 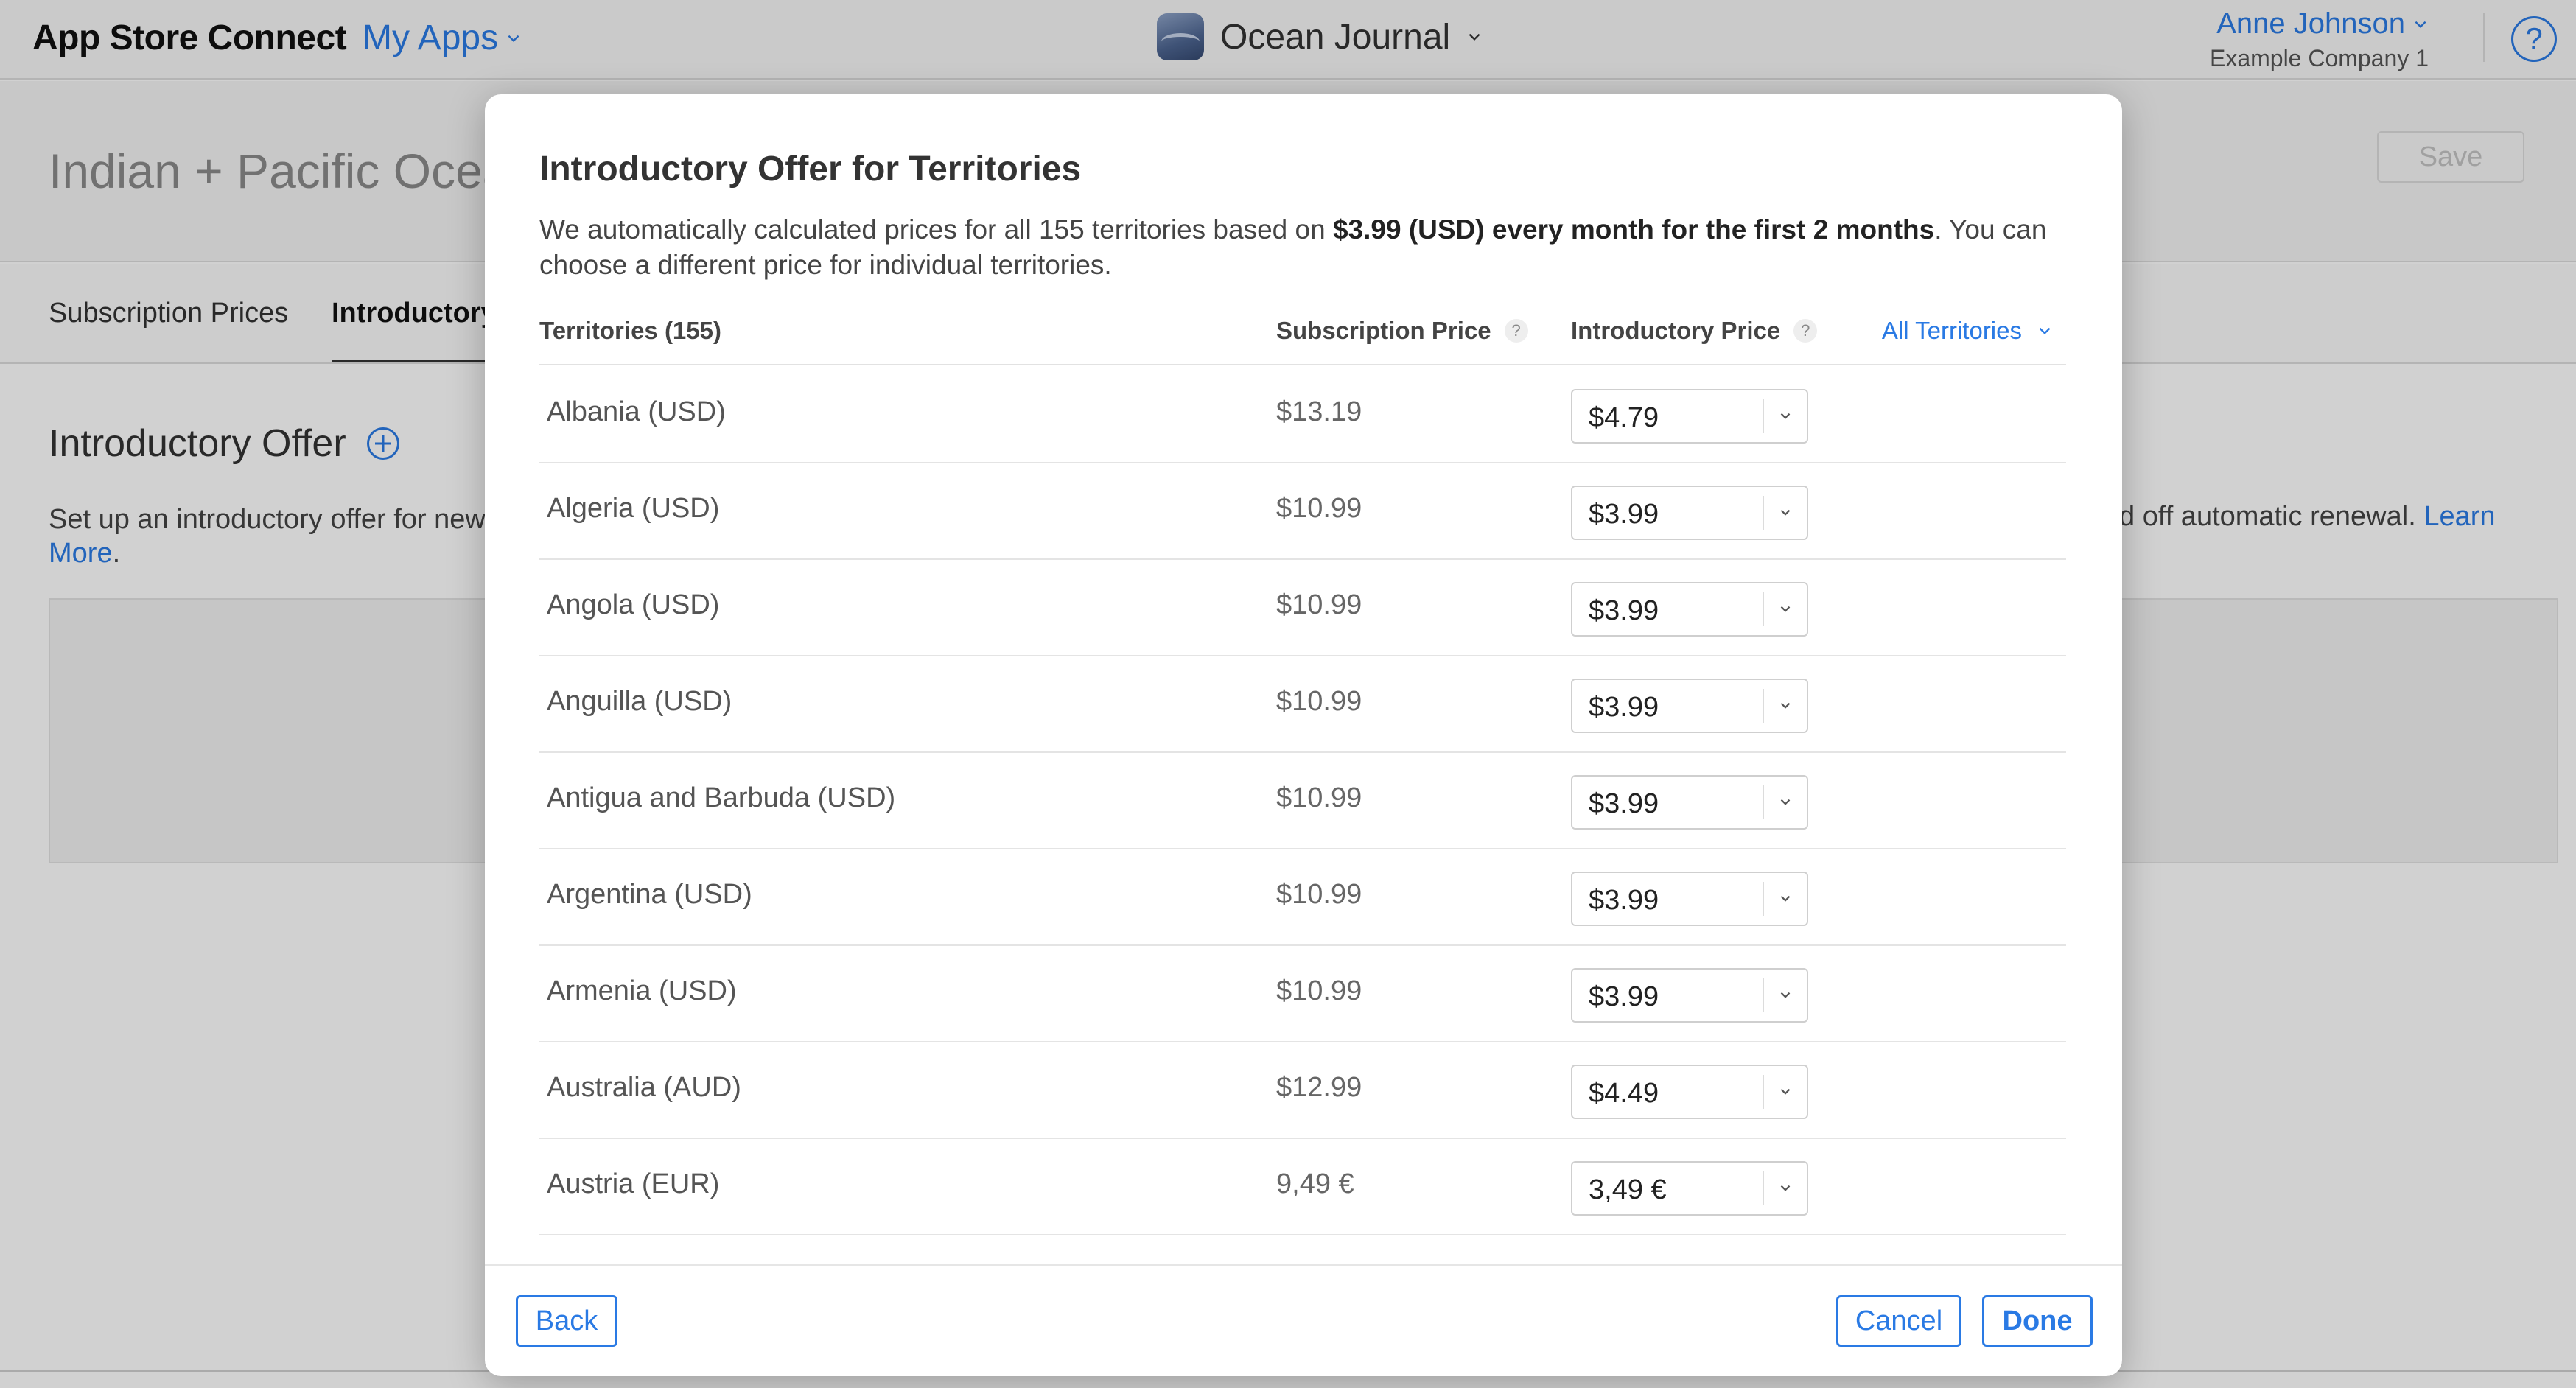 I want to click on column-territories-label: Territories (155), so click(x=630, y=330).